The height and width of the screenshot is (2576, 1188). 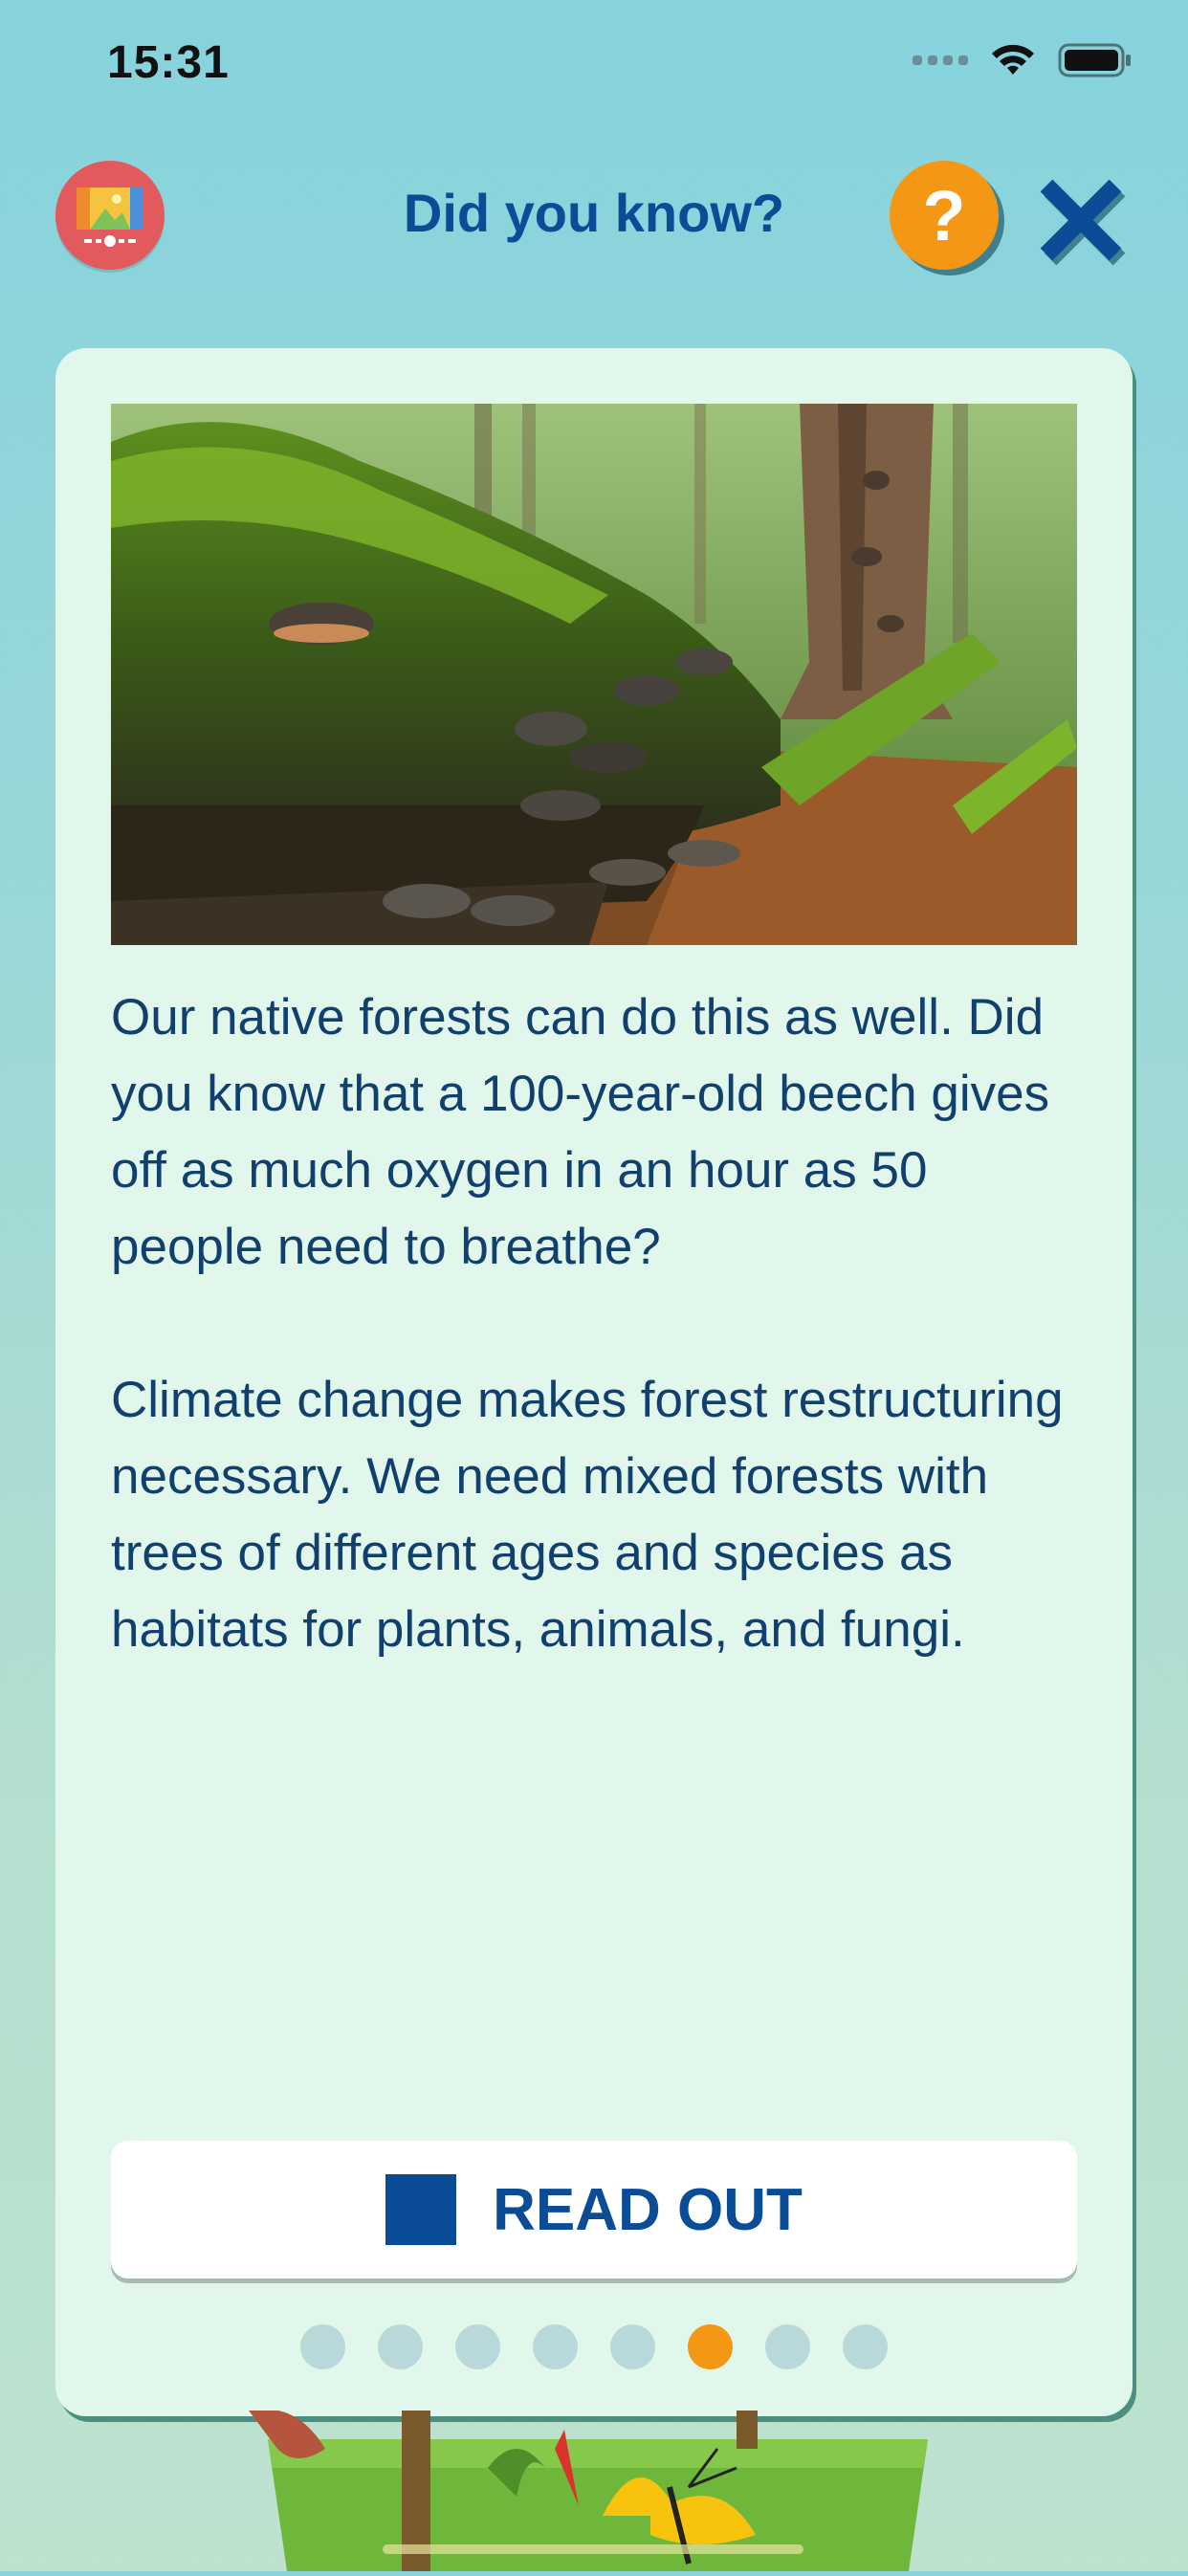 I want to click on status-icons, so click(x=1023, y=60).